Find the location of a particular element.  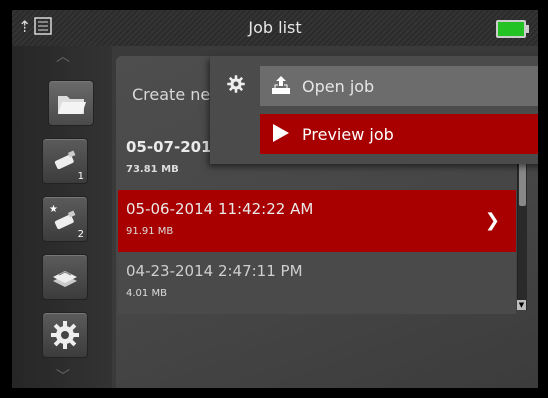

open-upload-icon is located at coordinates (281, 85).